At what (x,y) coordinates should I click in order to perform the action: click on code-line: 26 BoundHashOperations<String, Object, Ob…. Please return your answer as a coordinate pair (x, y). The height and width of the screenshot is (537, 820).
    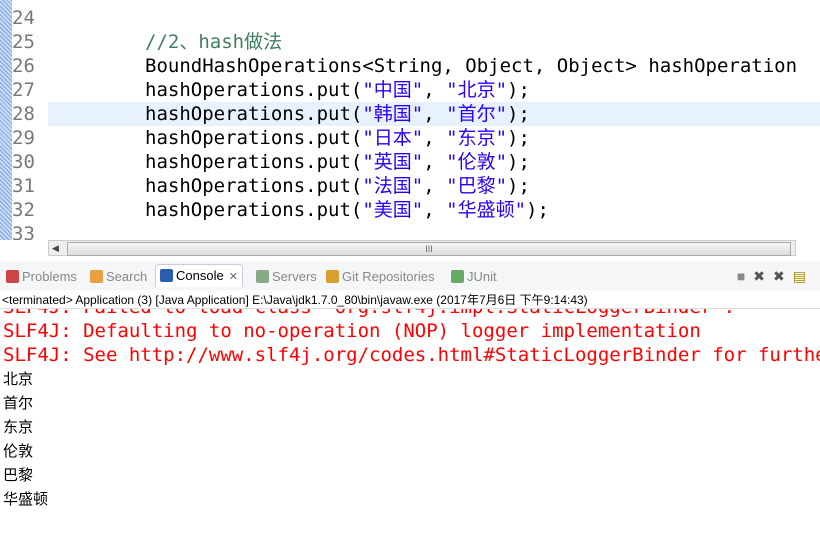
    Looking at the image, I should click on (410, 66).